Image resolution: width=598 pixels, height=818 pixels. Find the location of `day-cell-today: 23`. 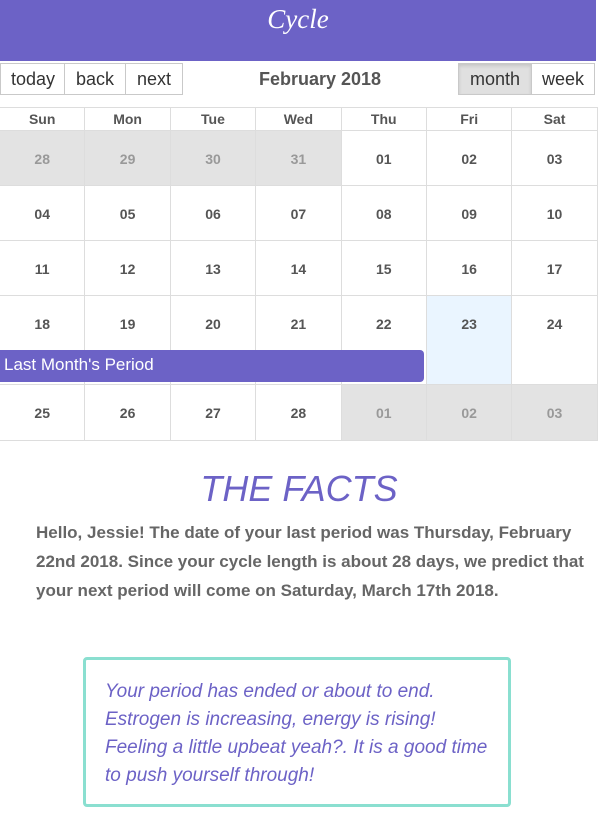

day-cell-today: 23 is located at coordinates (469, 340).